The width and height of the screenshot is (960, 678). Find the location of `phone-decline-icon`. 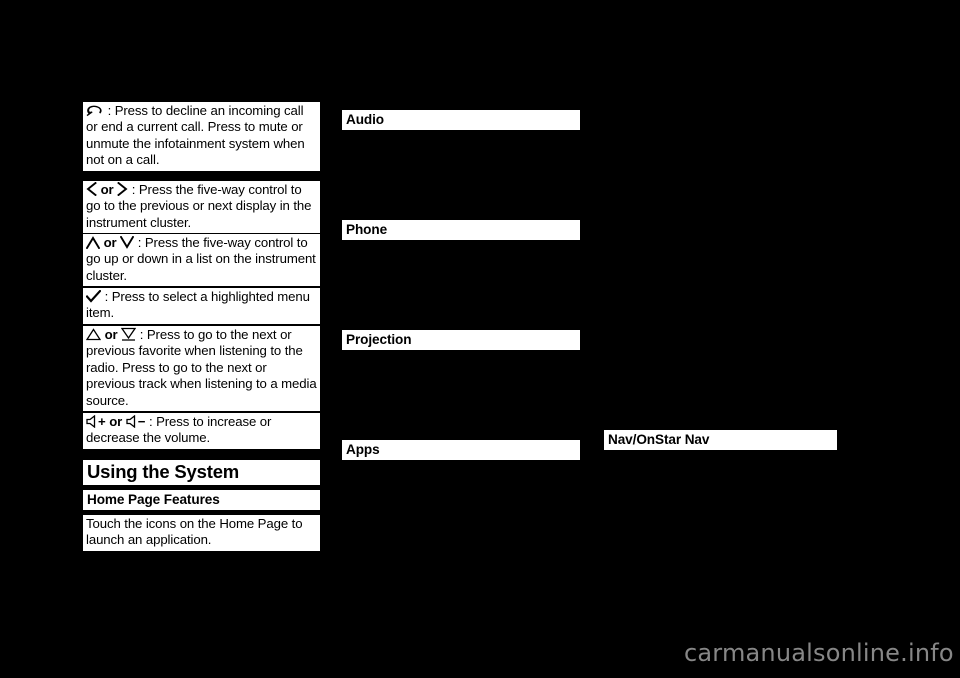

phone-decline-icon is located at coordinates (95, 110).